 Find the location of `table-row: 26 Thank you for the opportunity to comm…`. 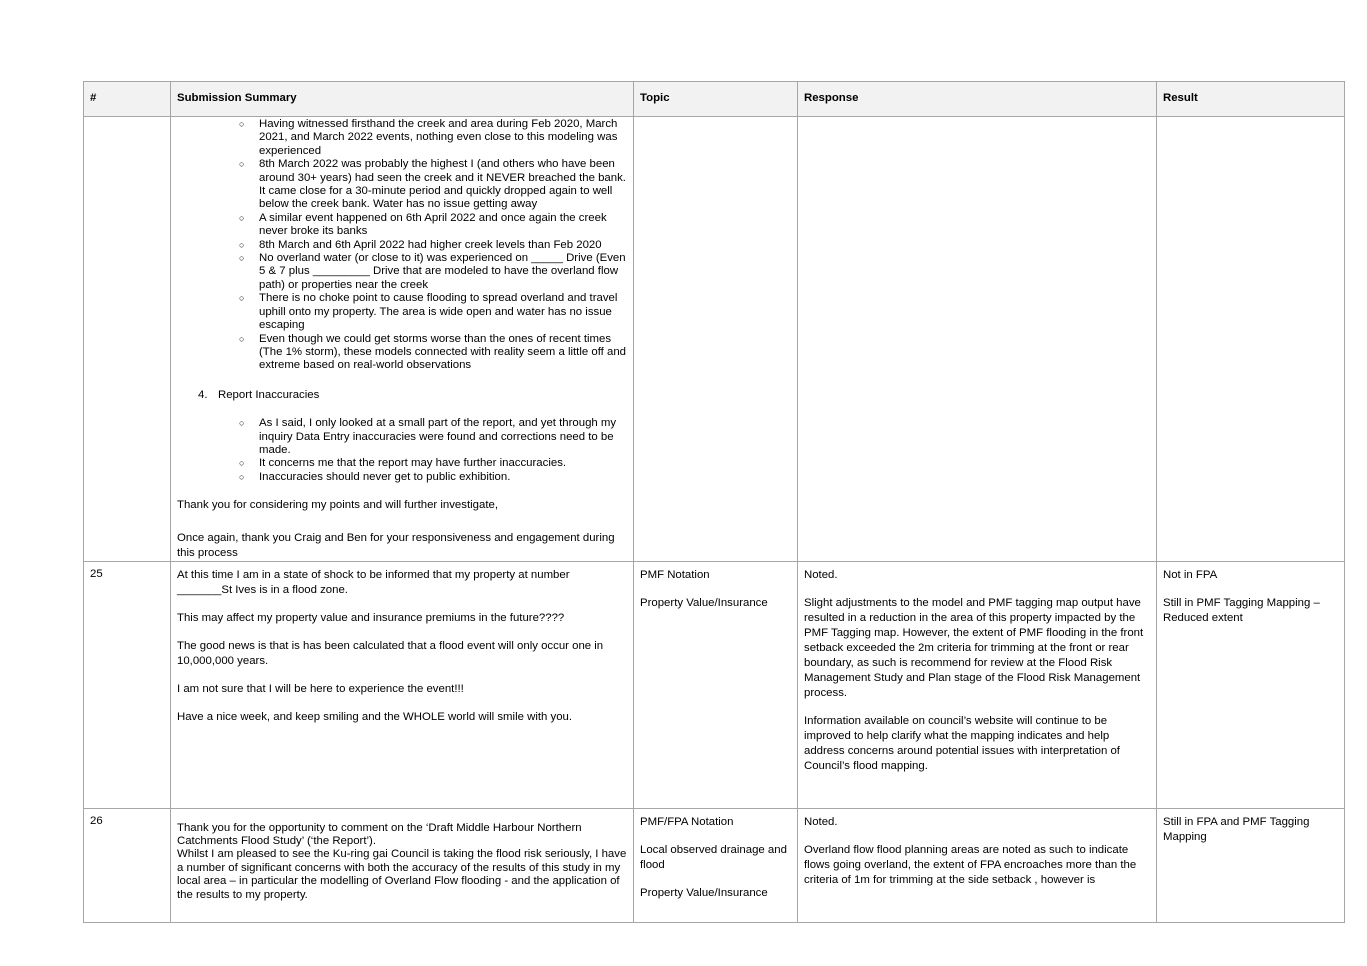

table-row: 26 Thank you for the opportunity to comm… is located at coordinates (714, 865).